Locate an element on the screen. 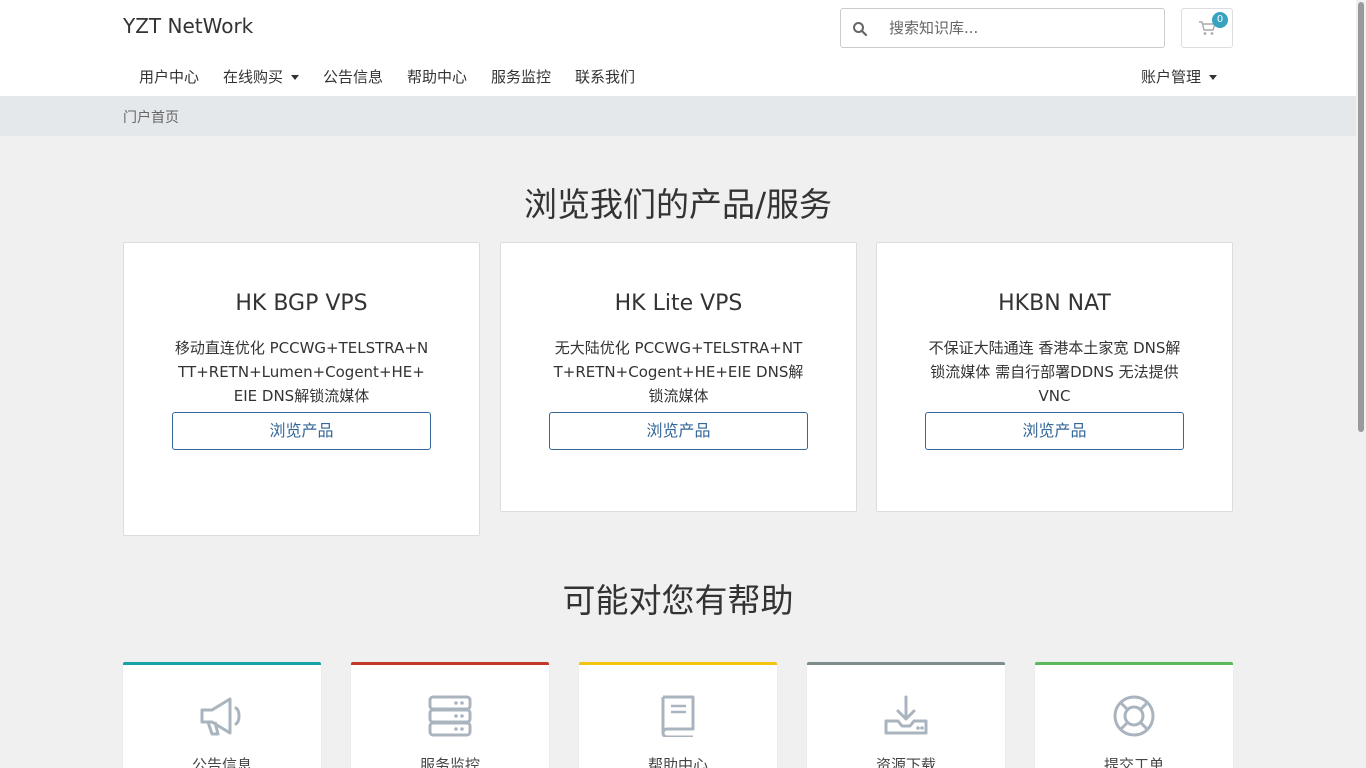 The image size is (1366, 768). nav-account-label: 账户管理 is located at coordinates (1171, 77).